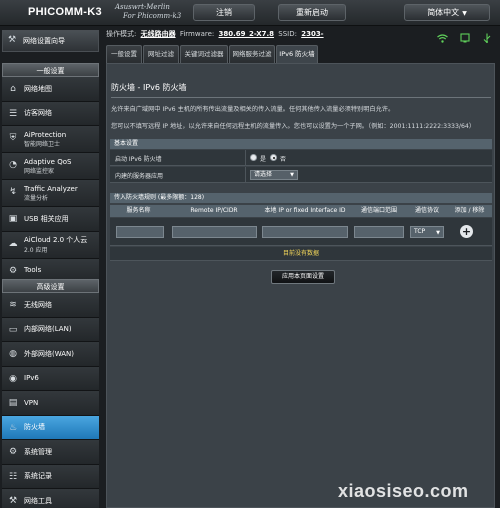 The height and width of the screenshot is (508, 500). I want to click on builtin-server-value: 请选择, so click(263, 174).